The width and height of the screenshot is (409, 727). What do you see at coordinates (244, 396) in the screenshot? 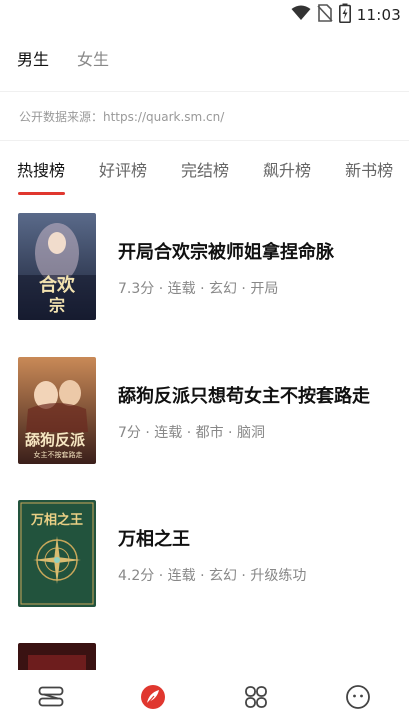
I see `book-title: 舔狗反派只想苟女主不按套路走` at bounding box center [244, 396].